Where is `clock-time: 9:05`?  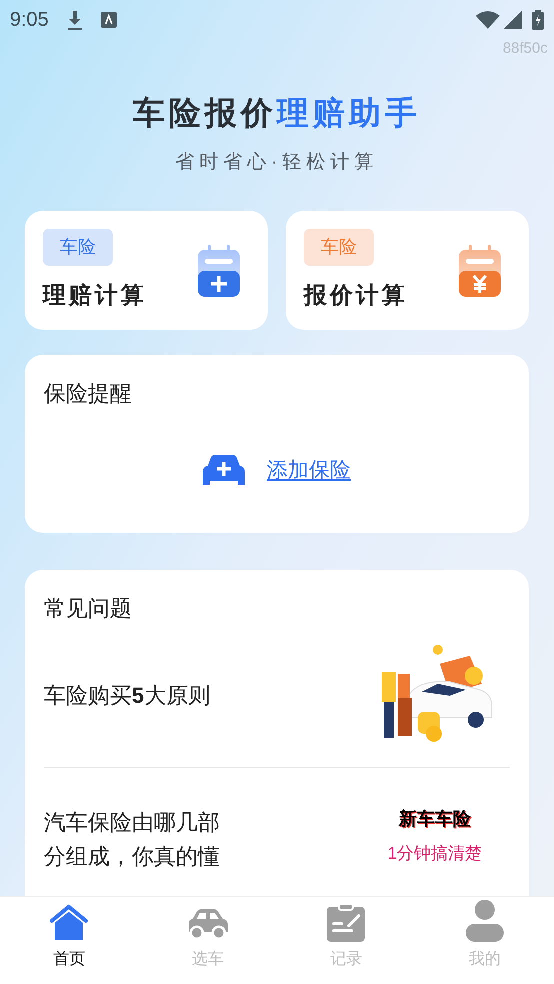
clock-time: 9:05 is located at coordinates (29, 20).